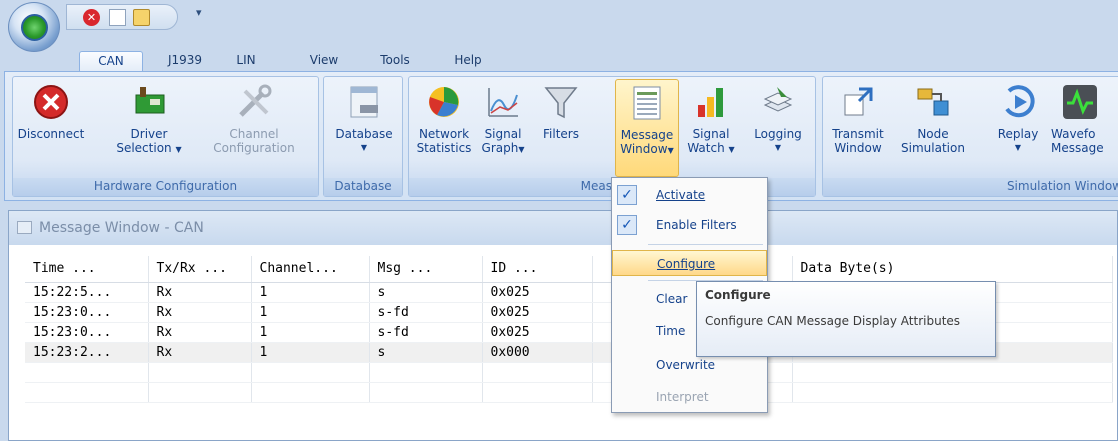  What do you see at coordinates (952, 269) in the screenshot?
I see `column-header-data-bytes: Data Byte(s)` at bounding box center [952, 269].